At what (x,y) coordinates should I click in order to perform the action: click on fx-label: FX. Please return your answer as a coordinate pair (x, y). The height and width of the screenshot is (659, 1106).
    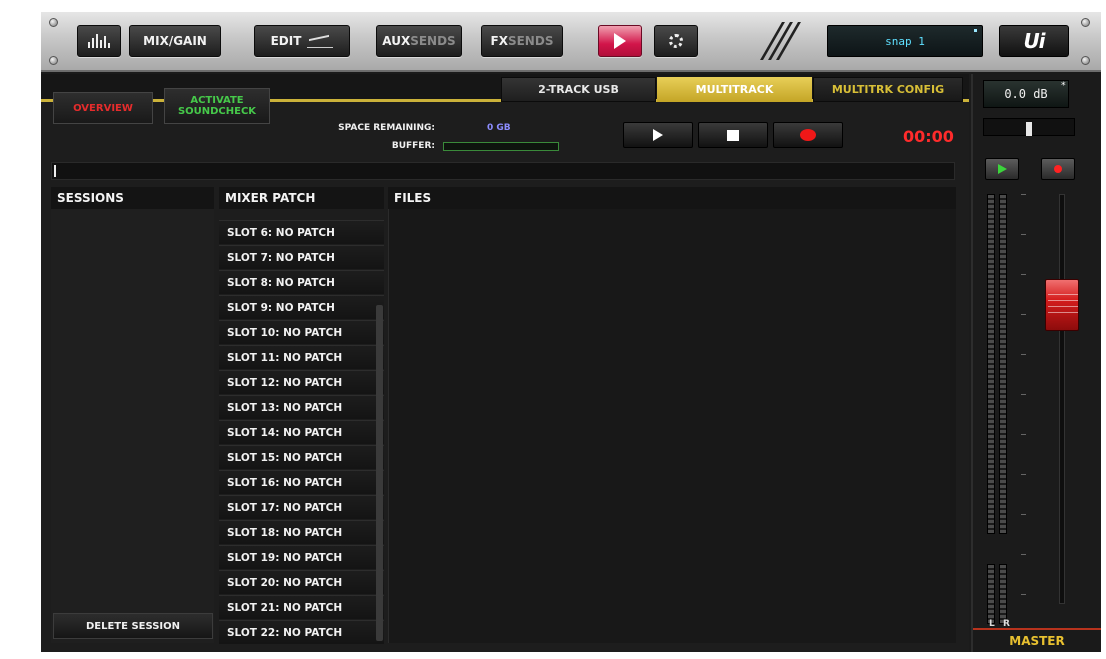
    Looking at the image, I should click on (499, 41).